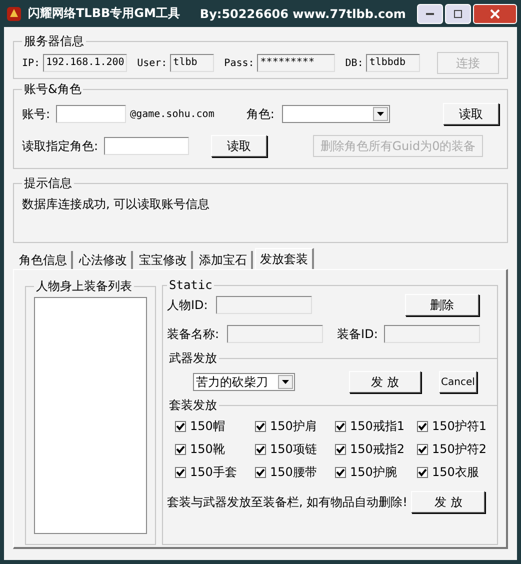  Describe the element at coordinates (116, 204) in the screenshot. I see `status-message: 数据库连接成功, 可以读取账号信息` at that location.